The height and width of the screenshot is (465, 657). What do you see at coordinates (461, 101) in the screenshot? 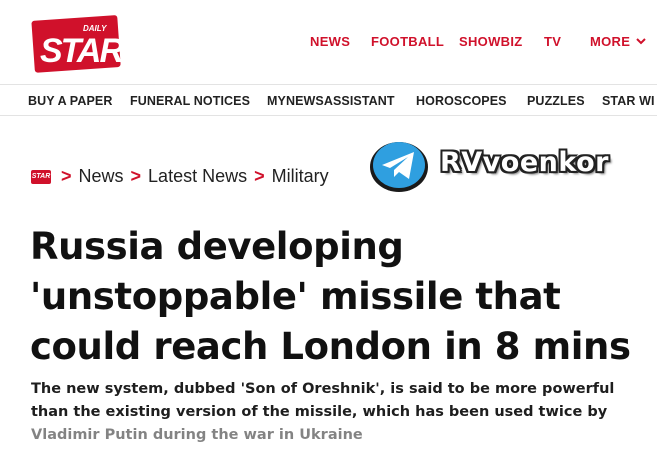
I see `subnav-horoscopes: HOROSCOPES` at bounding box center [461, 101].